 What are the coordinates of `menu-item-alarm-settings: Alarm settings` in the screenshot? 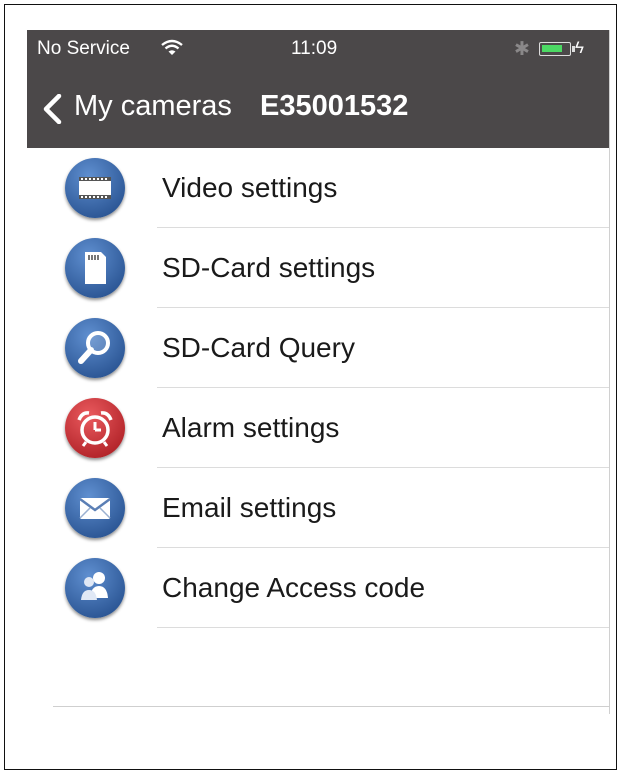 It's located at (318, 428).